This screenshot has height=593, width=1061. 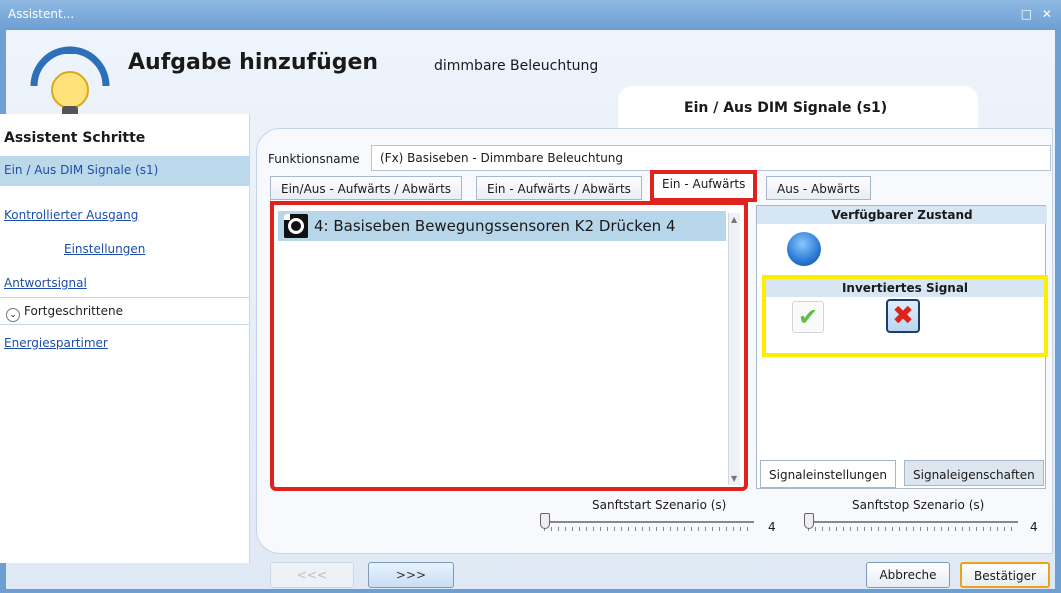 What do you see at coordinates (81, 170) in the screenshot?
I see `sidebar-item-label: Ein / Aus DIM Signale (s1)` at bounding box center [81, 170].